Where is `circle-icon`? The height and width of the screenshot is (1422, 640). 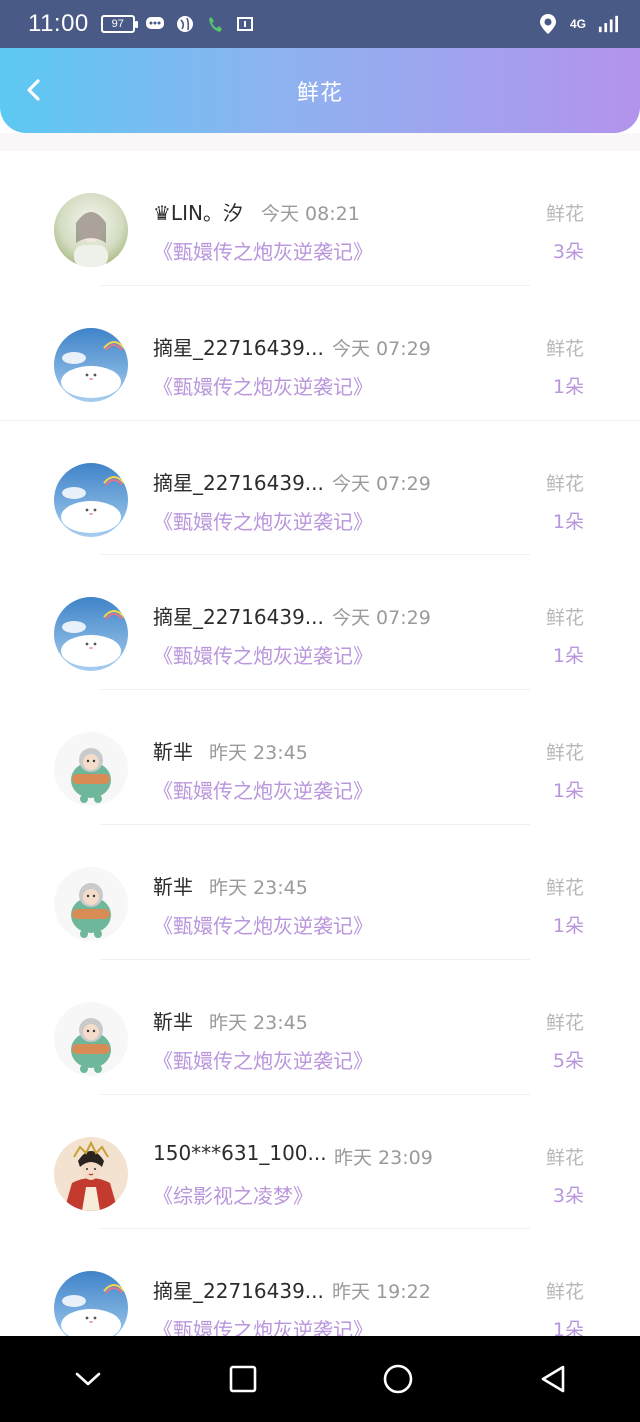 circle-icon is located at coordinates (397, 1379).